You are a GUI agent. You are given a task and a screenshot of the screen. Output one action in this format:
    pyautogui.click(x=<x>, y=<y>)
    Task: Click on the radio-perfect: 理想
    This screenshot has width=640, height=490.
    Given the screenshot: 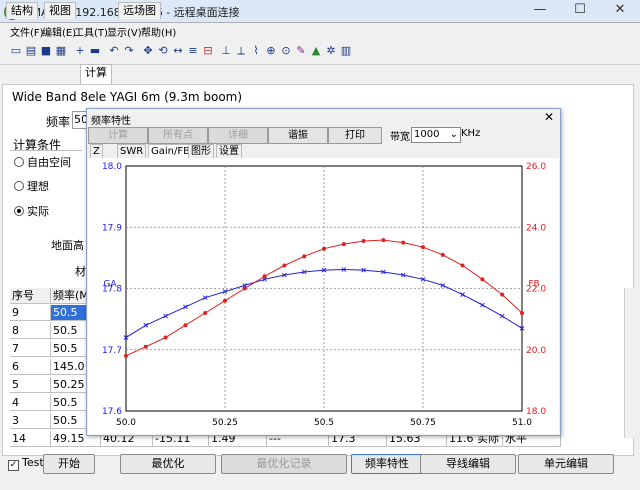 What is the action you would take?
    pyautogui.click(x=31, y=186)
    